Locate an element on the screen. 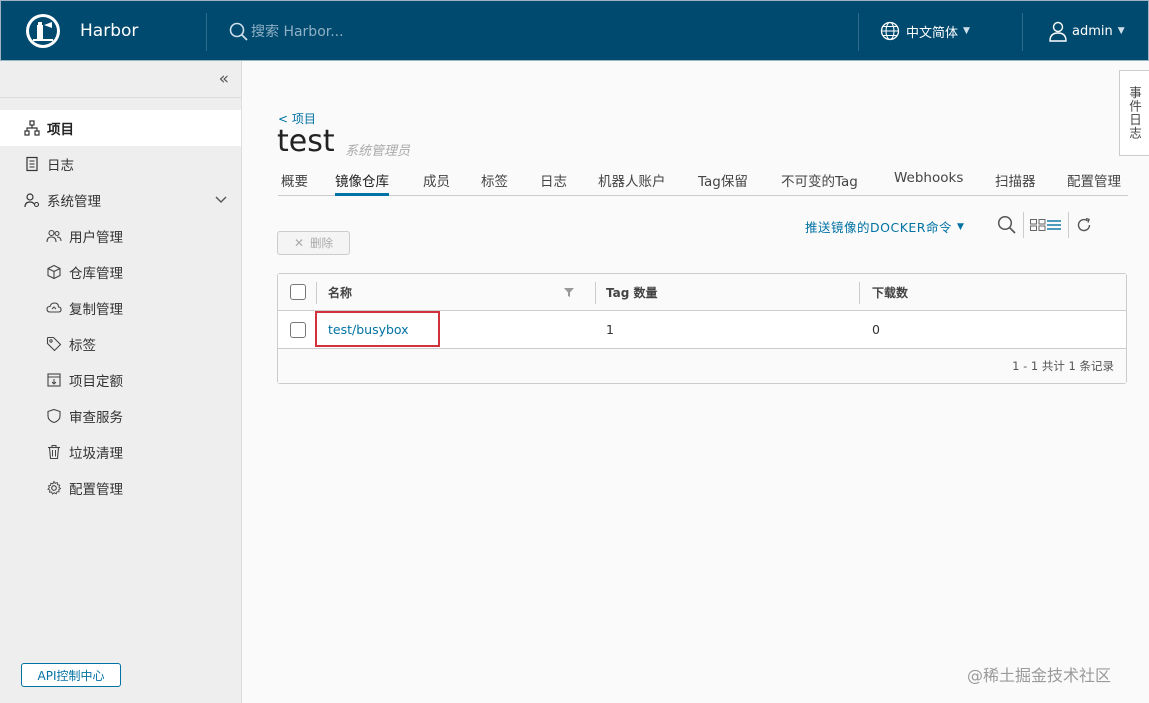 This screenshot has width=1149, height=703. close-icon: ✕ is located at coordinates (299, 243).